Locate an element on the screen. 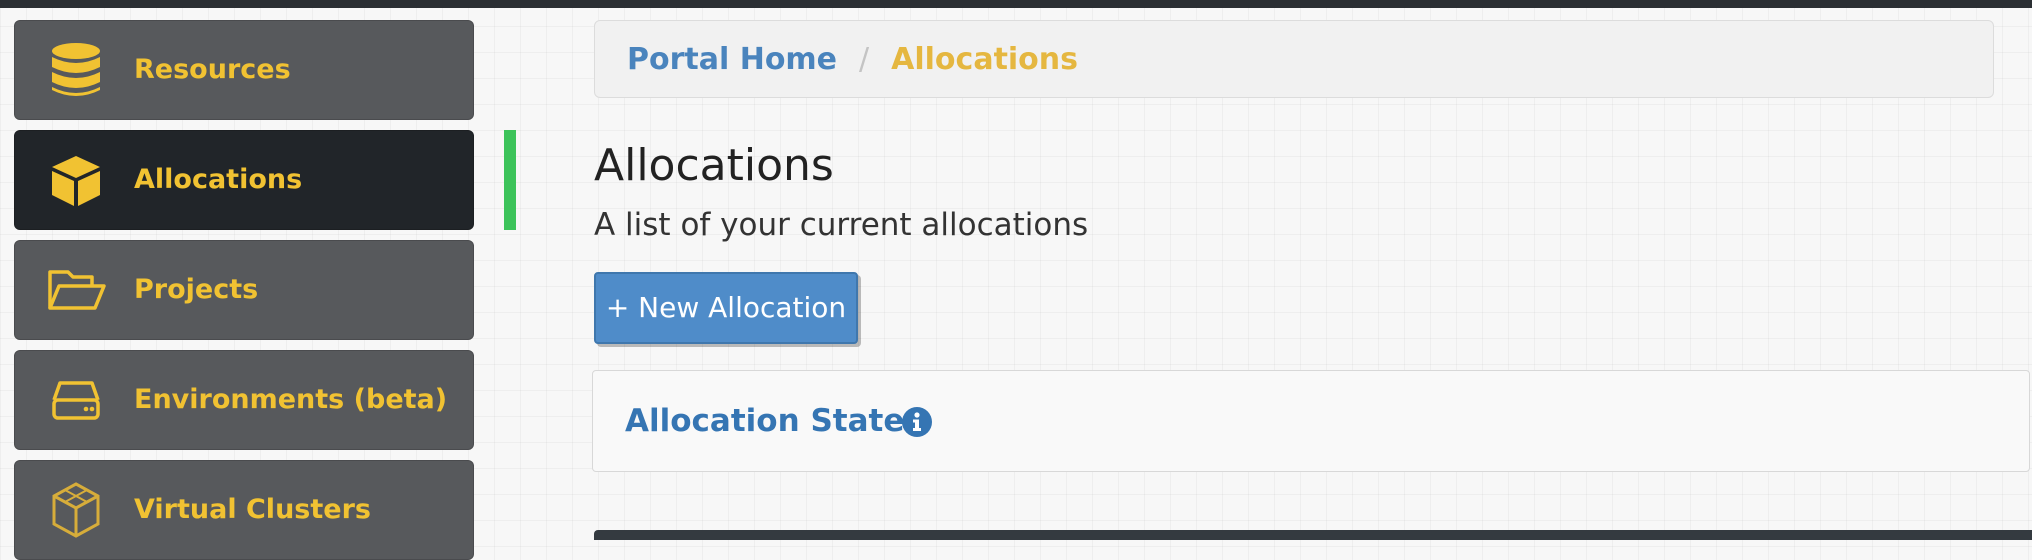  sidebar-item-label: Virtual Clusters is located at coordinates (252, 509).